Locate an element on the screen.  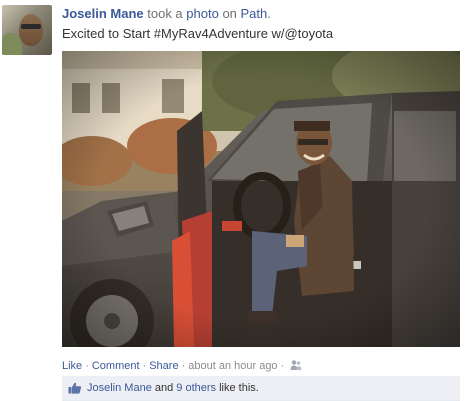
liker-name-link: Joselin Mane is located at coordinates (119, 388).